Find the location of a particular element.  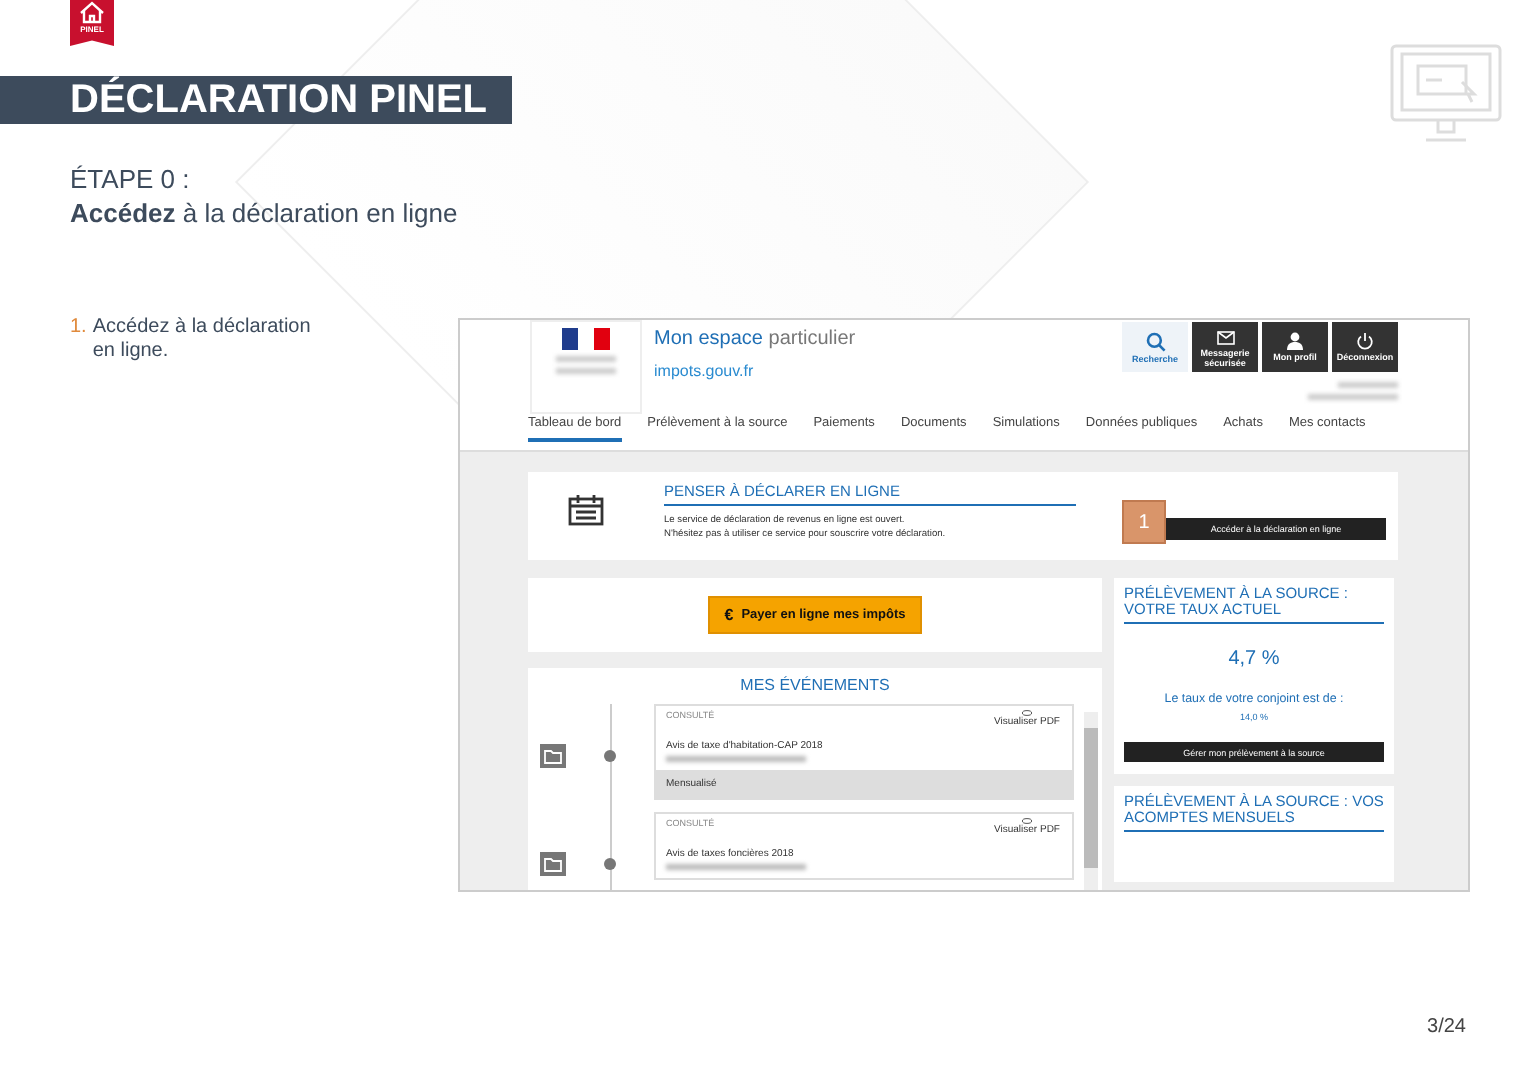

scrollbar is located at coordinates (1091, 801).